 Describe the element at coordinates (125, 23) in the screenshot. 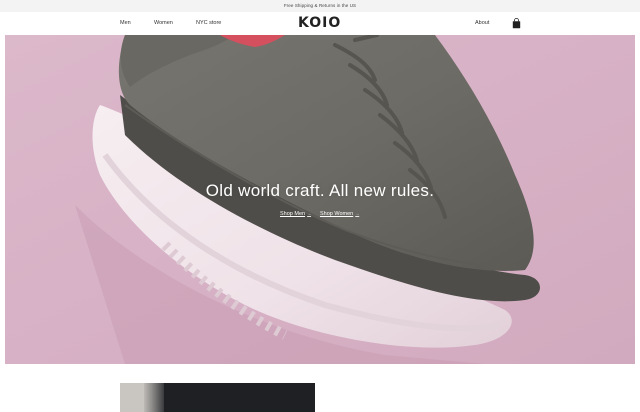

I see `nav-link-men: Men` at that location.